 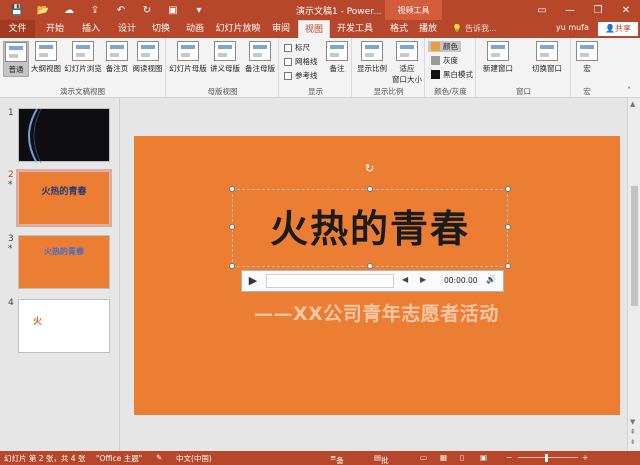 What do you see at coordinates (91, 29) in the screenshot?
I see `tab-insert: 插入` at bounding box center [91, 29].